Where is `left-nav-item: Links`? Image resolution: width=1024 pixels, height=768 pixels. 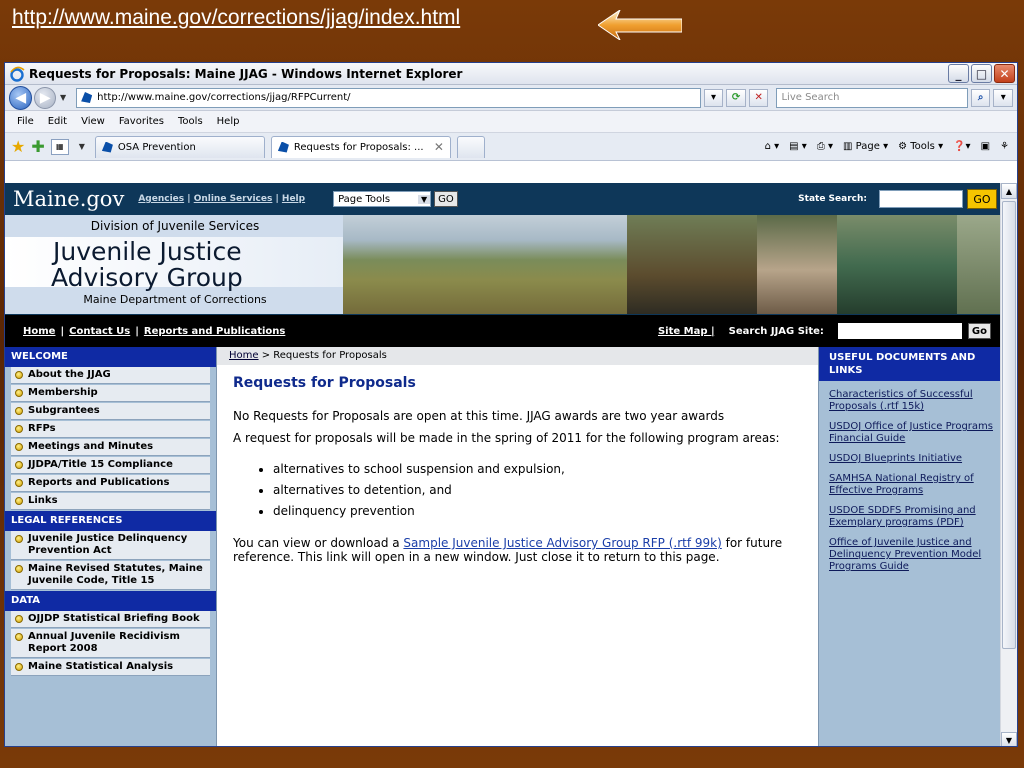 left-nav-item: Links is located at coordinates (110, 501).